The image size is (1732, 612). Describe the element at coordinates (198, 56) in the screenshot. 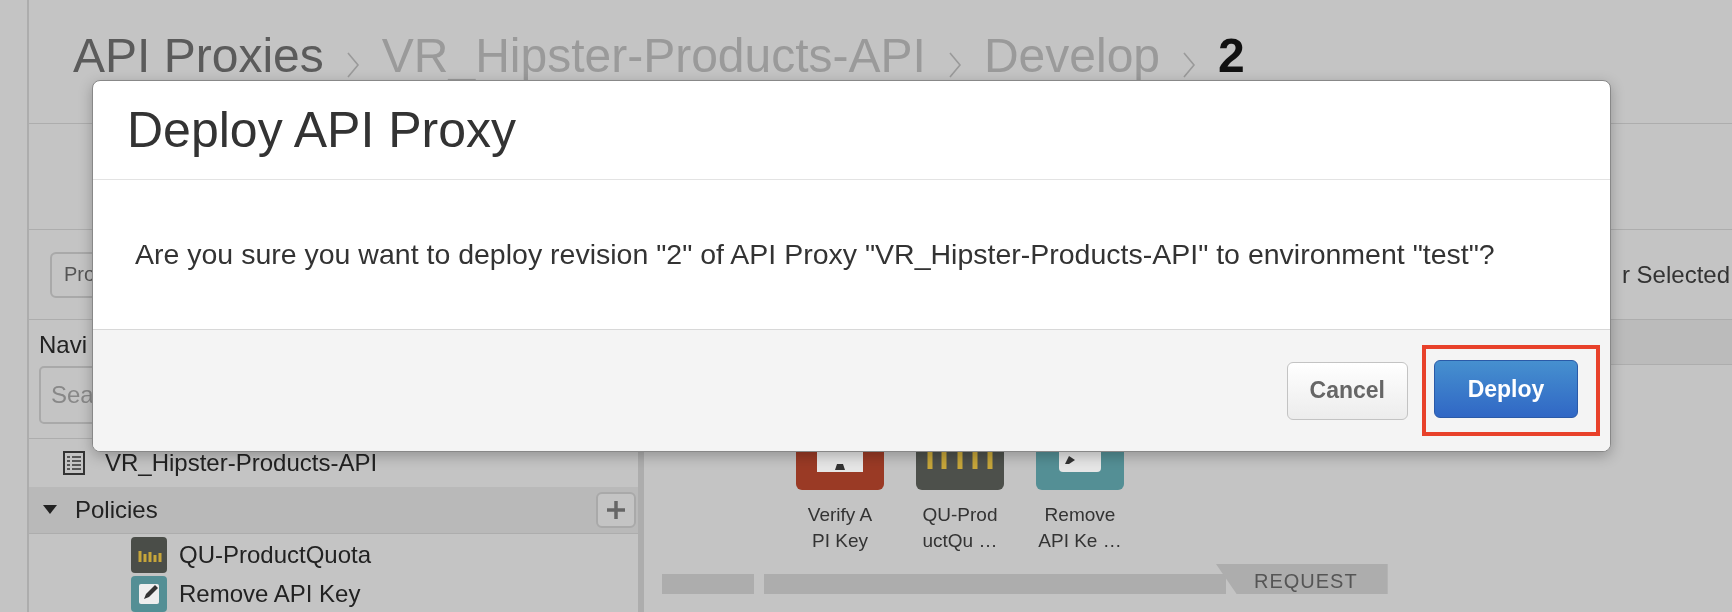

I see `breadcrumb-item: API Proxies` at that location.